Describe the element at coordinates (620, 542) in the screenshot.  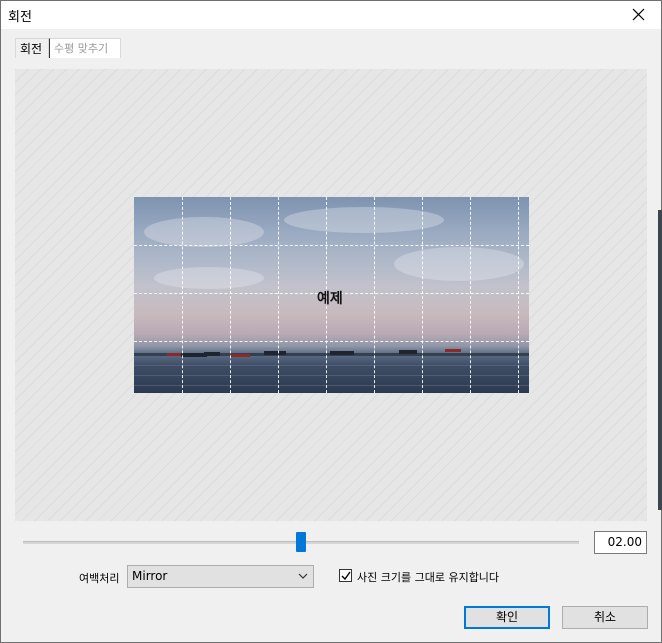
I see `rotation-value-field: 02.00` at that location.